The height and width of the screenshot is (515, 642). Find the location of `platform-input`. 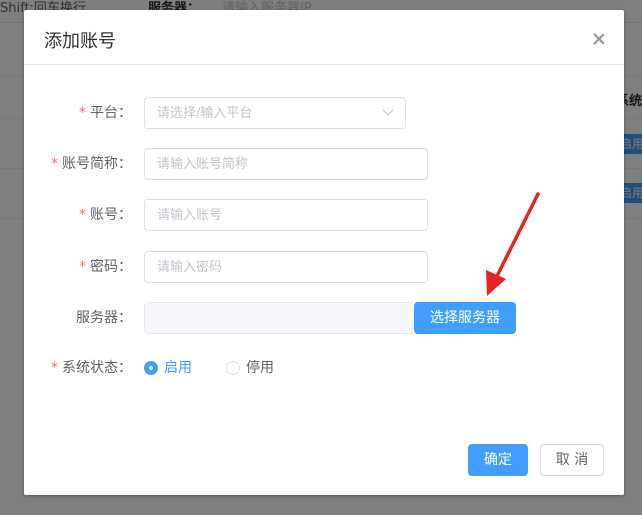

platform-input is located at coordinates (275, 113).